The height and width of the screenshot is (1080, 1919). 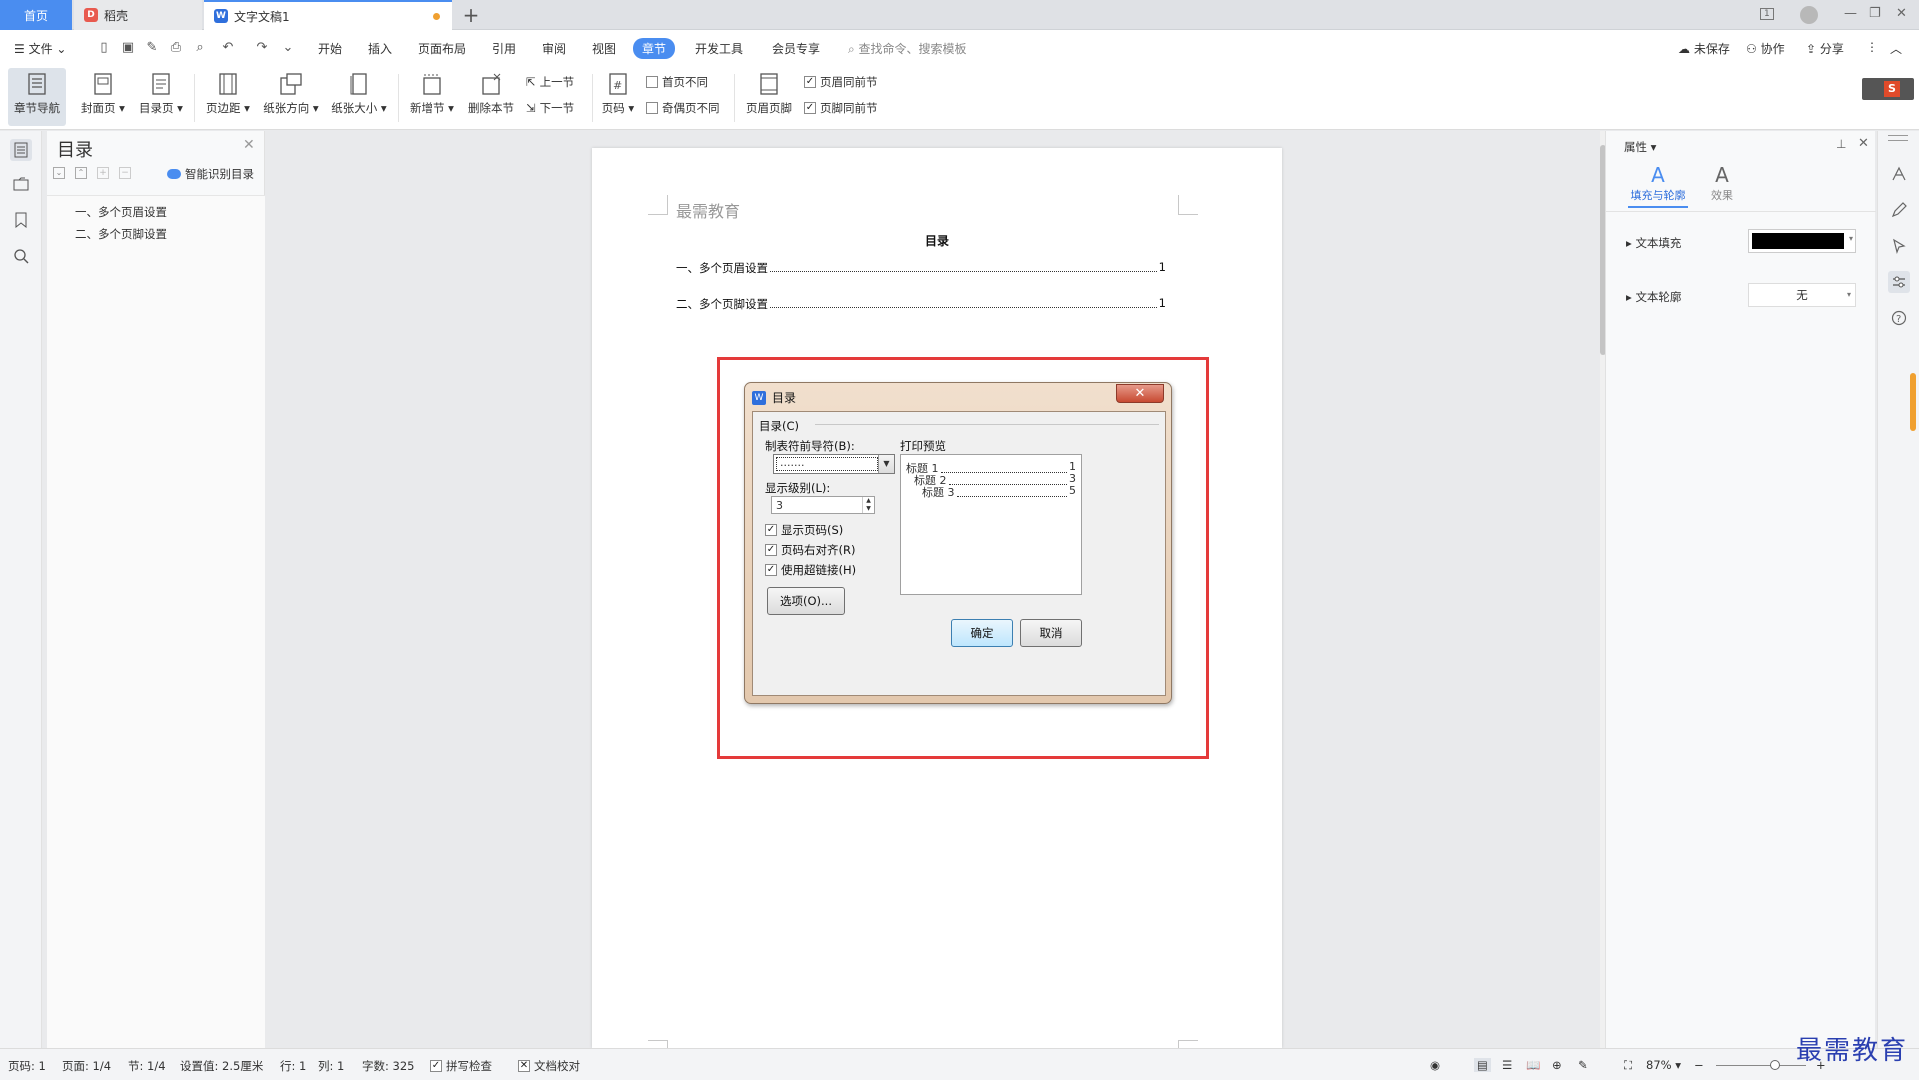 I want to click on zoom-slider-thumb, so click(x=1775, y=1065).